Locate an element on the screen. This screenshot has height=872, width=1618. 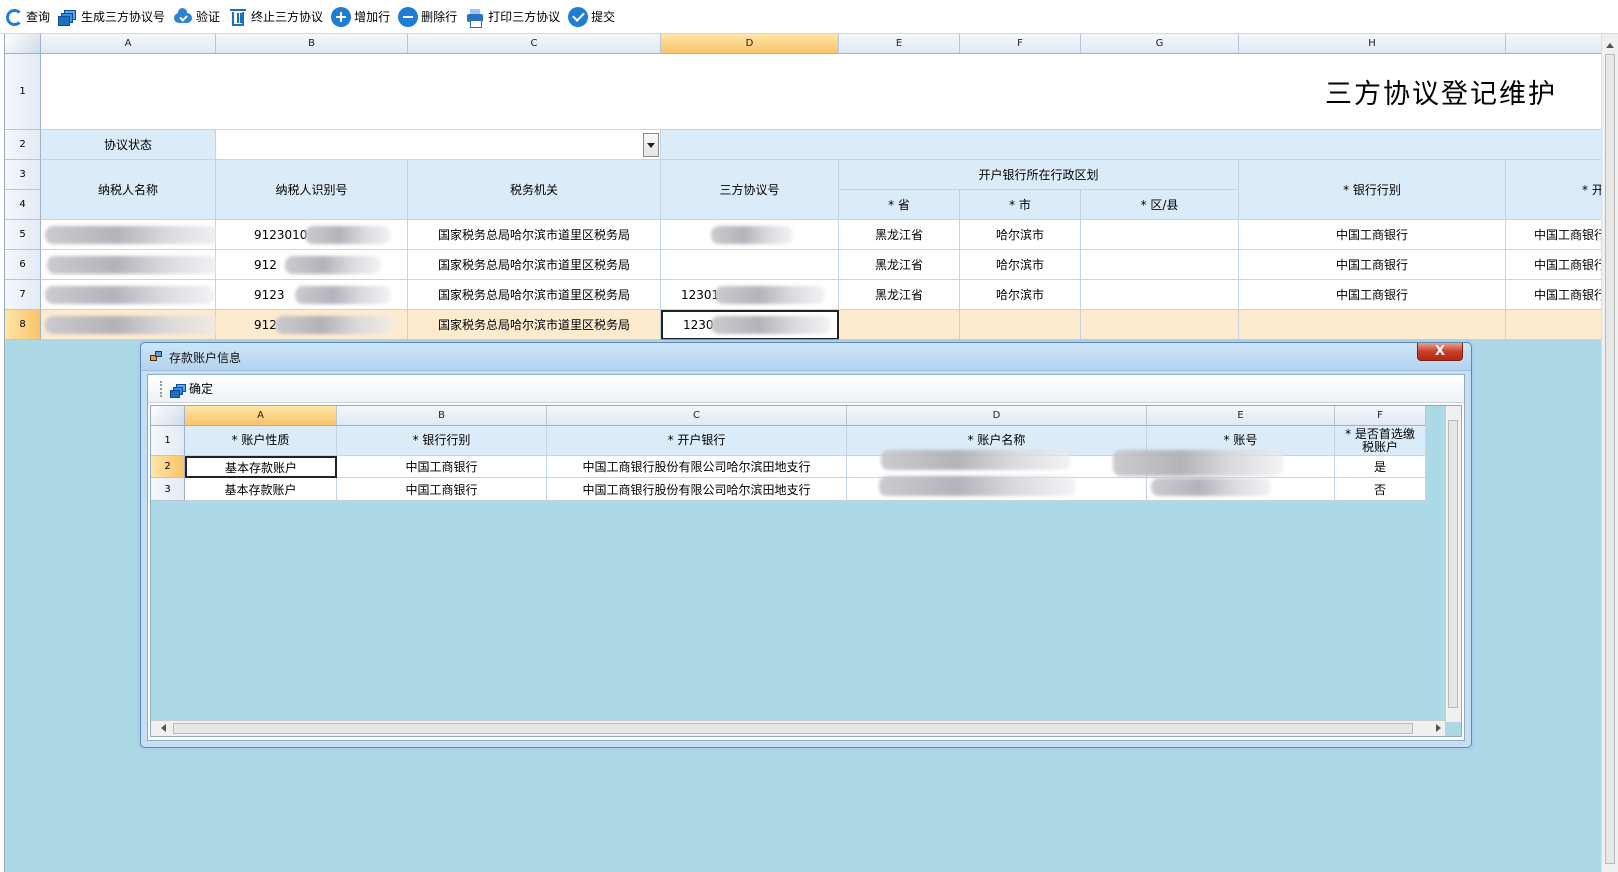
row-header-7: 7 is located at coordinates (23, 295).